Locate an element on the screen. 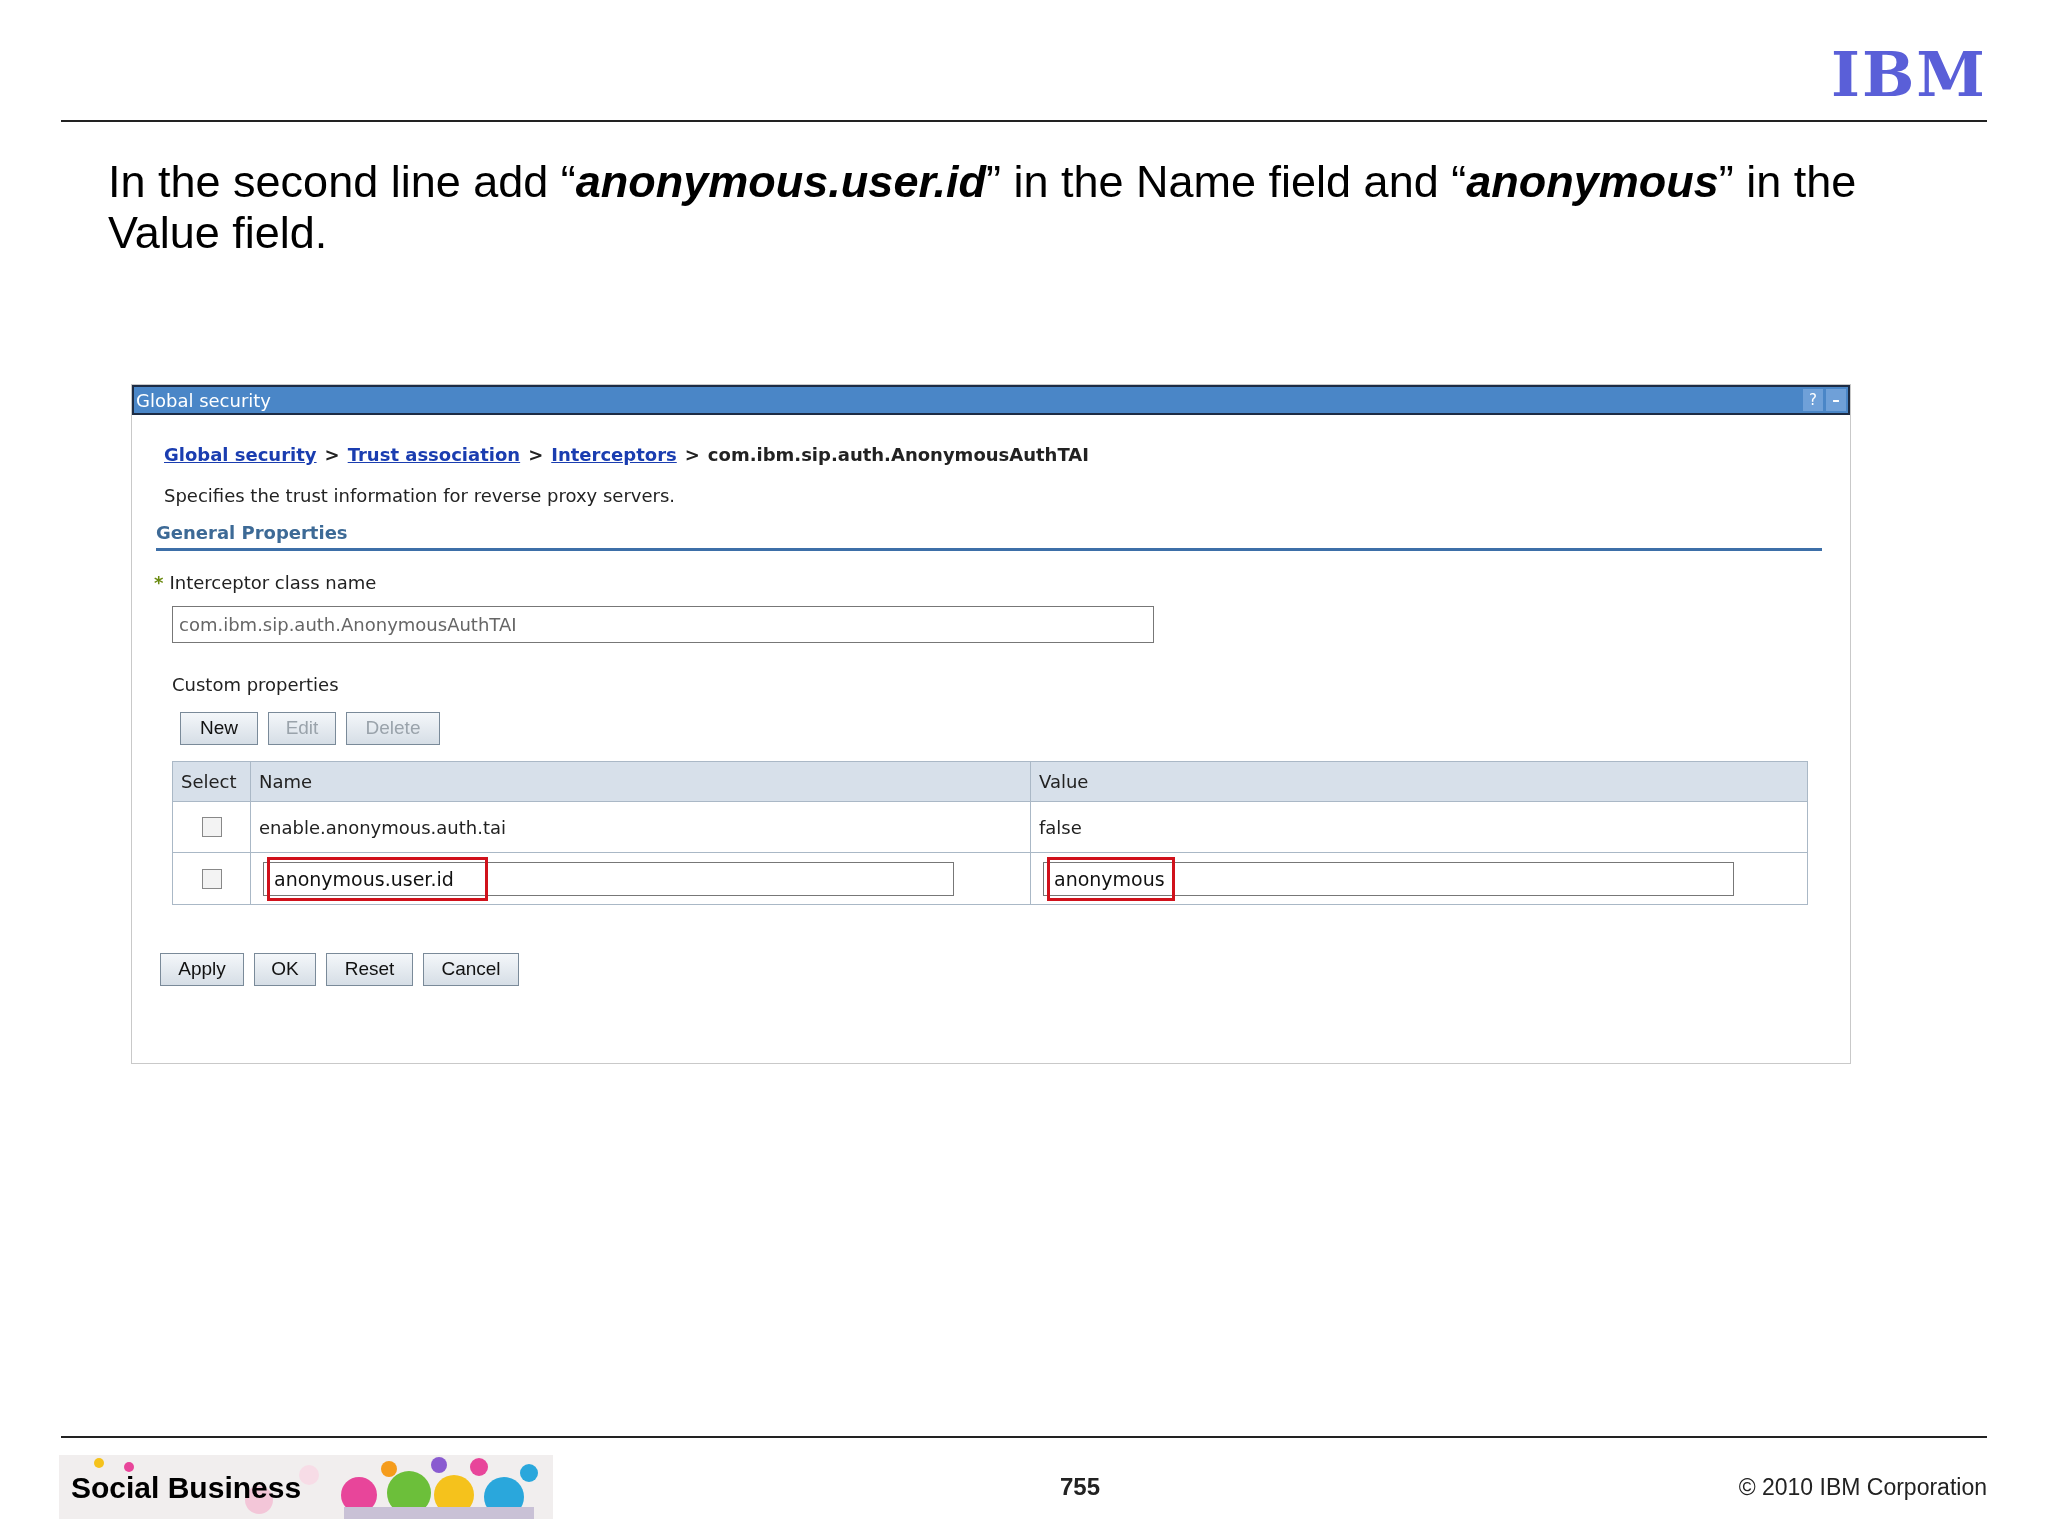  required-mark: * is located at coordinates (159, 583).